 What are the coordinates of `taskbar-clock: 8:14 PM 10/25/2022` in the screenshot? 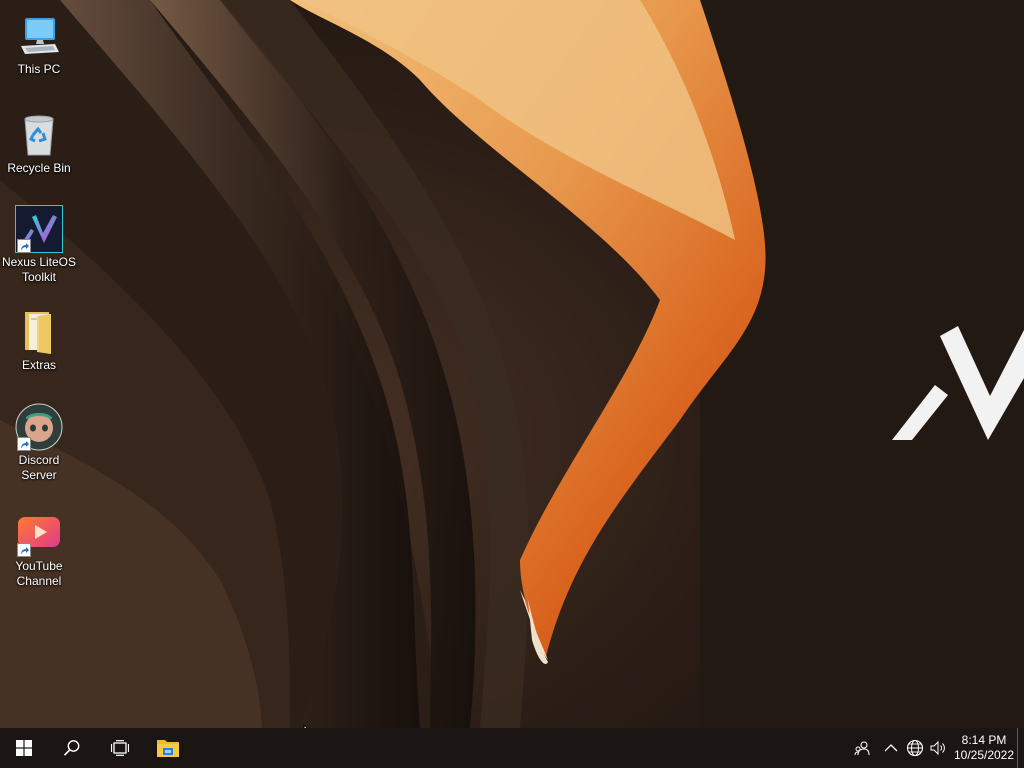 It's located at (984, 748).